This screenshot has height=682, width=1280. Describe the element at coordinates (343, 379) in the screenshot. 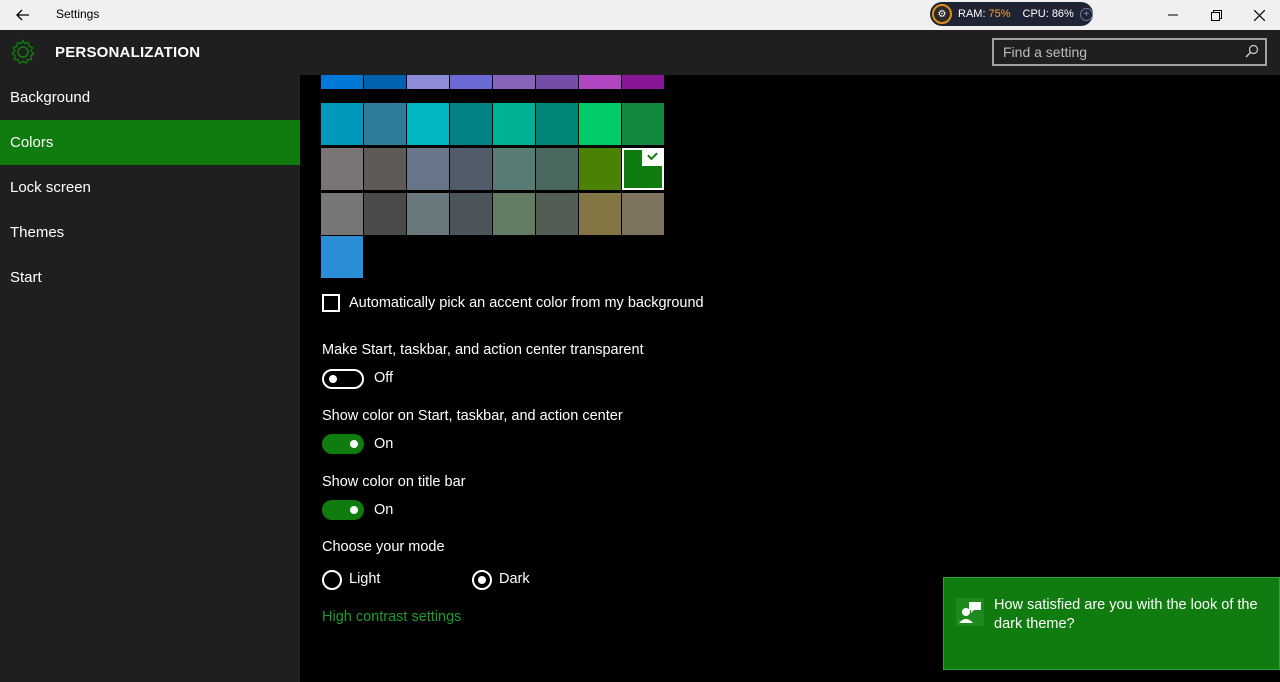

I see `transparency-toggle` at that location.